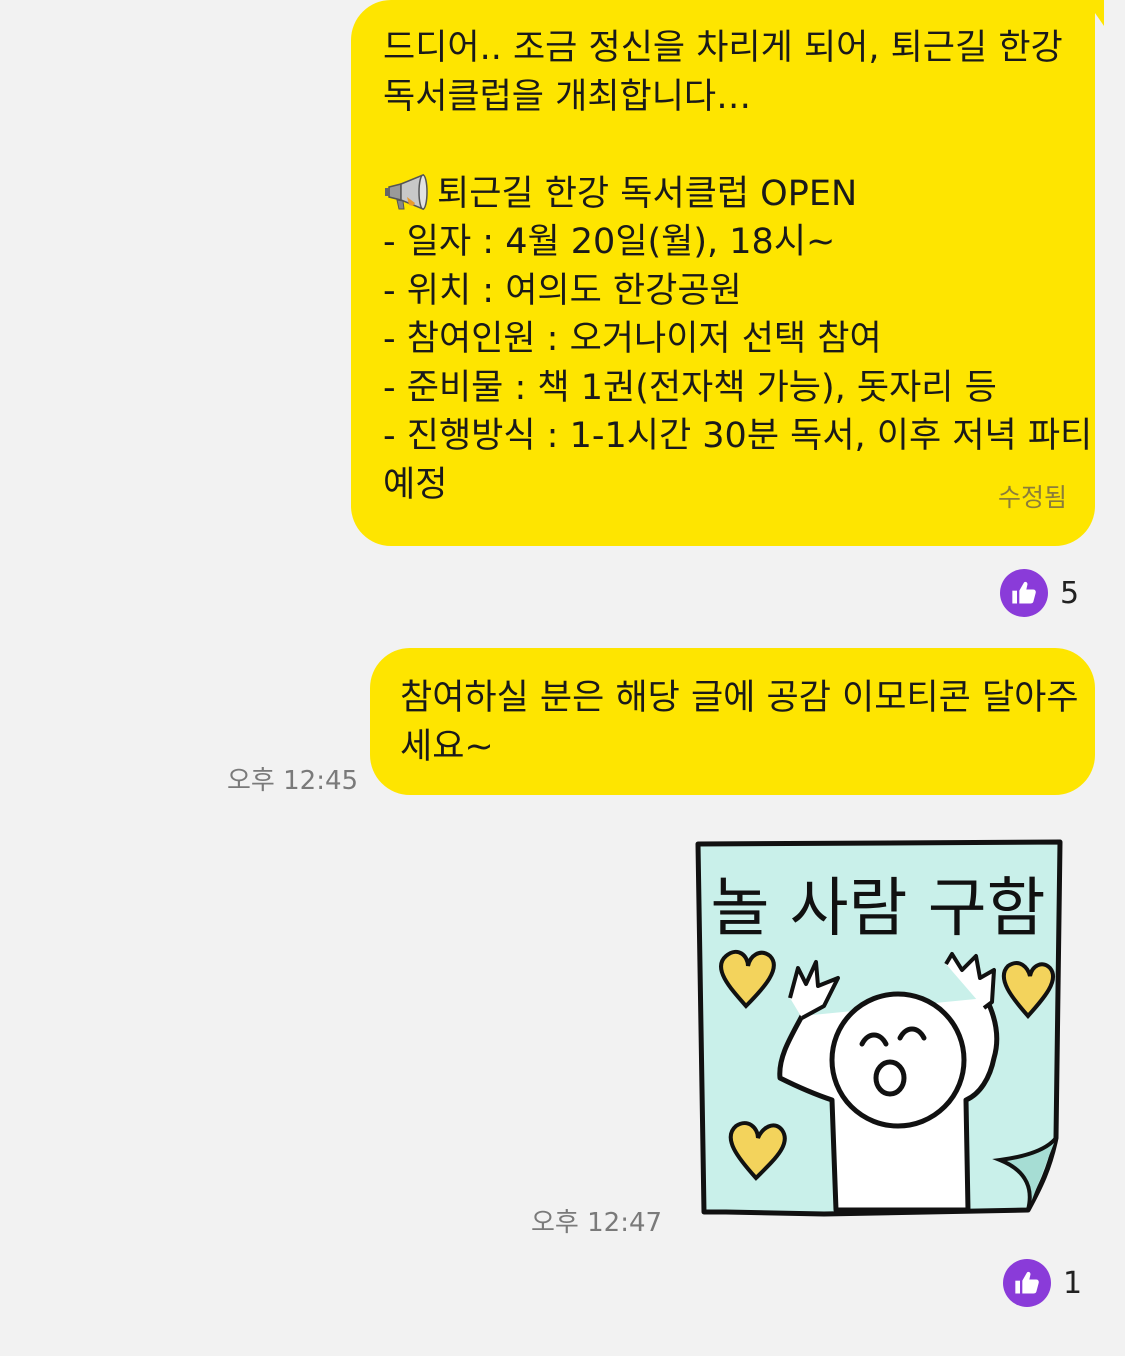 This screenshot has height=1356, width=1125. I want to click on message-line: 세요~, so click(447, 746).